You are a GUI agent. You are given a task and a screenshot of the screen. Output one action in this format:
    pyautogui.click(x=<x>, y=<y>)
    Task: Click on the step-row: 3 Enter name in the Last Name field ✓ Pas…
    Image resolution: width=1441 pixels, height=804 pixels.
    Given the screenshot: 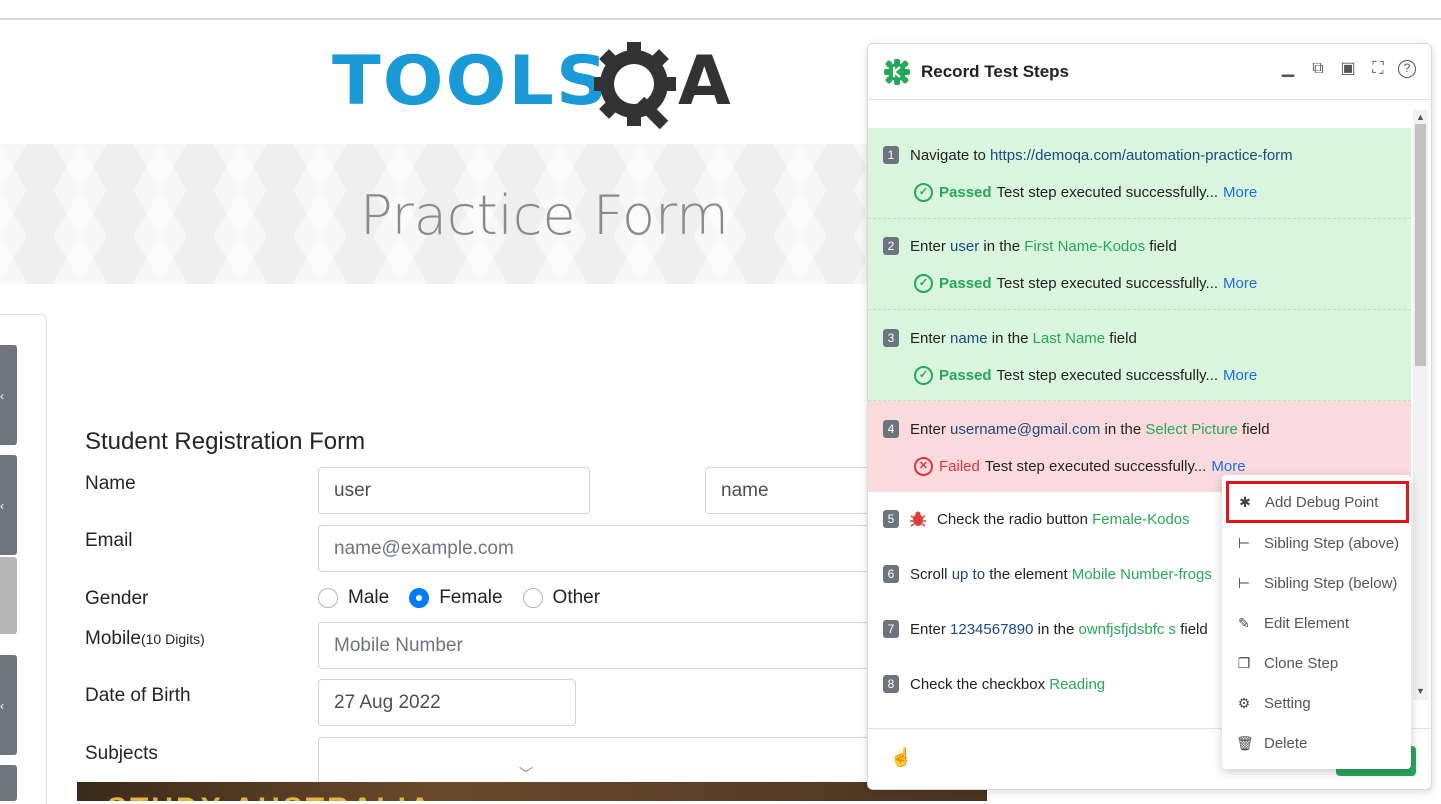 What is the action you would take?
    pyautogui.click(x=1139, y=355)
    